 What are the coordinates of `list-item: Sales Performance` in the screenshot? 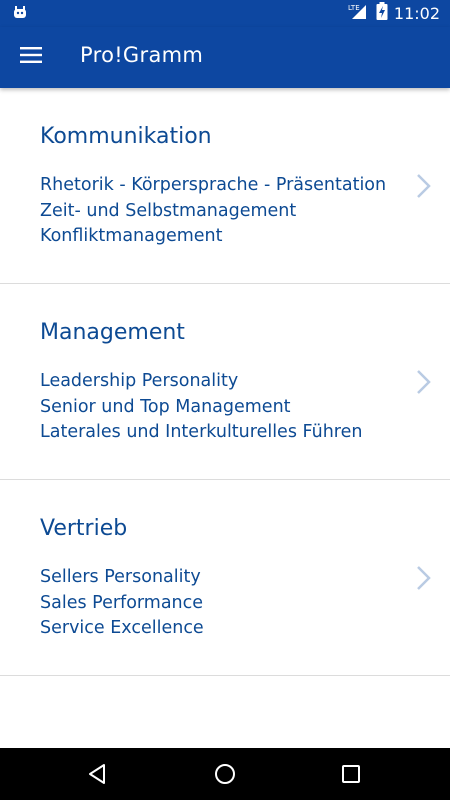 It's located at (122, 602).